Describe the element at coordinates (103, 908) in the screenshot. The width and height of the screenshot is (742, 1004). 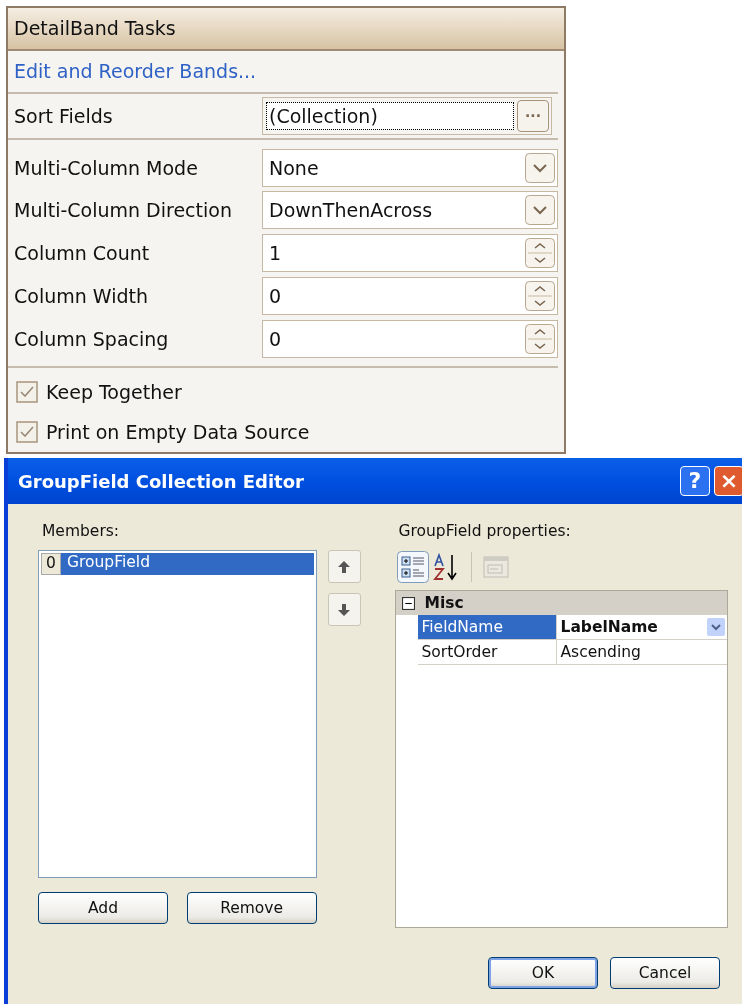
I see `list-button: Add` at that location.